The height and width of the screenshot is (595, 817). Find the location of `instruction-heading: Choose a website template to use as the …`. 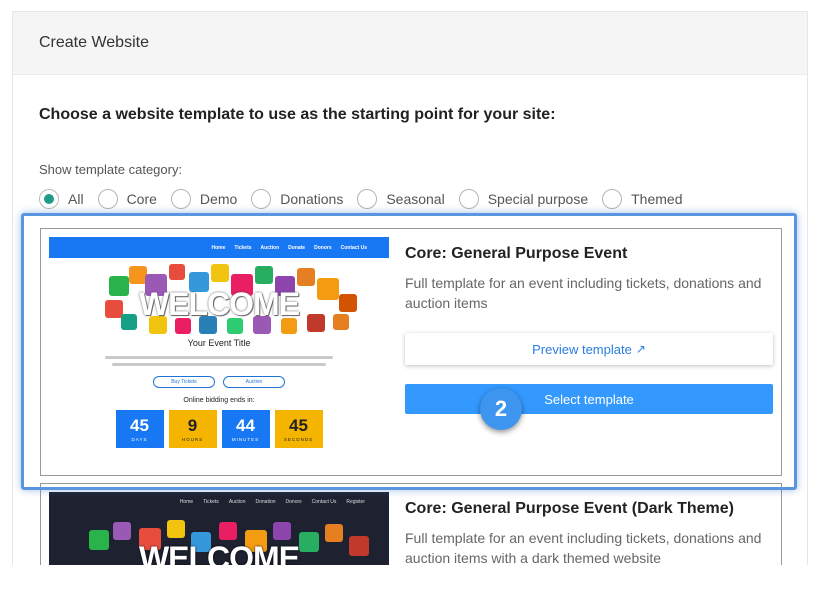

instruction-heading: Choose a website template to use as the … is located at coordinates (297, 114).